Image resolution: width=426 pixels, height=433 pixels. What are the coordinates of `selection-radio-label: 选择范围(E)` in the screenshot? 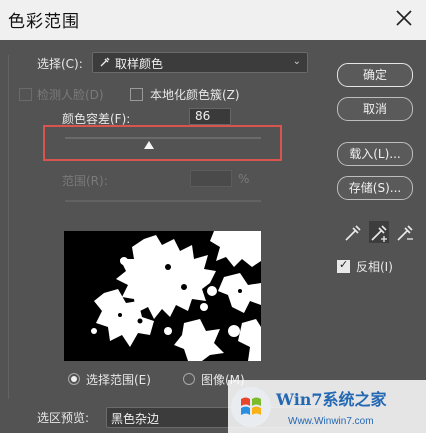 It's located at (118, 380).